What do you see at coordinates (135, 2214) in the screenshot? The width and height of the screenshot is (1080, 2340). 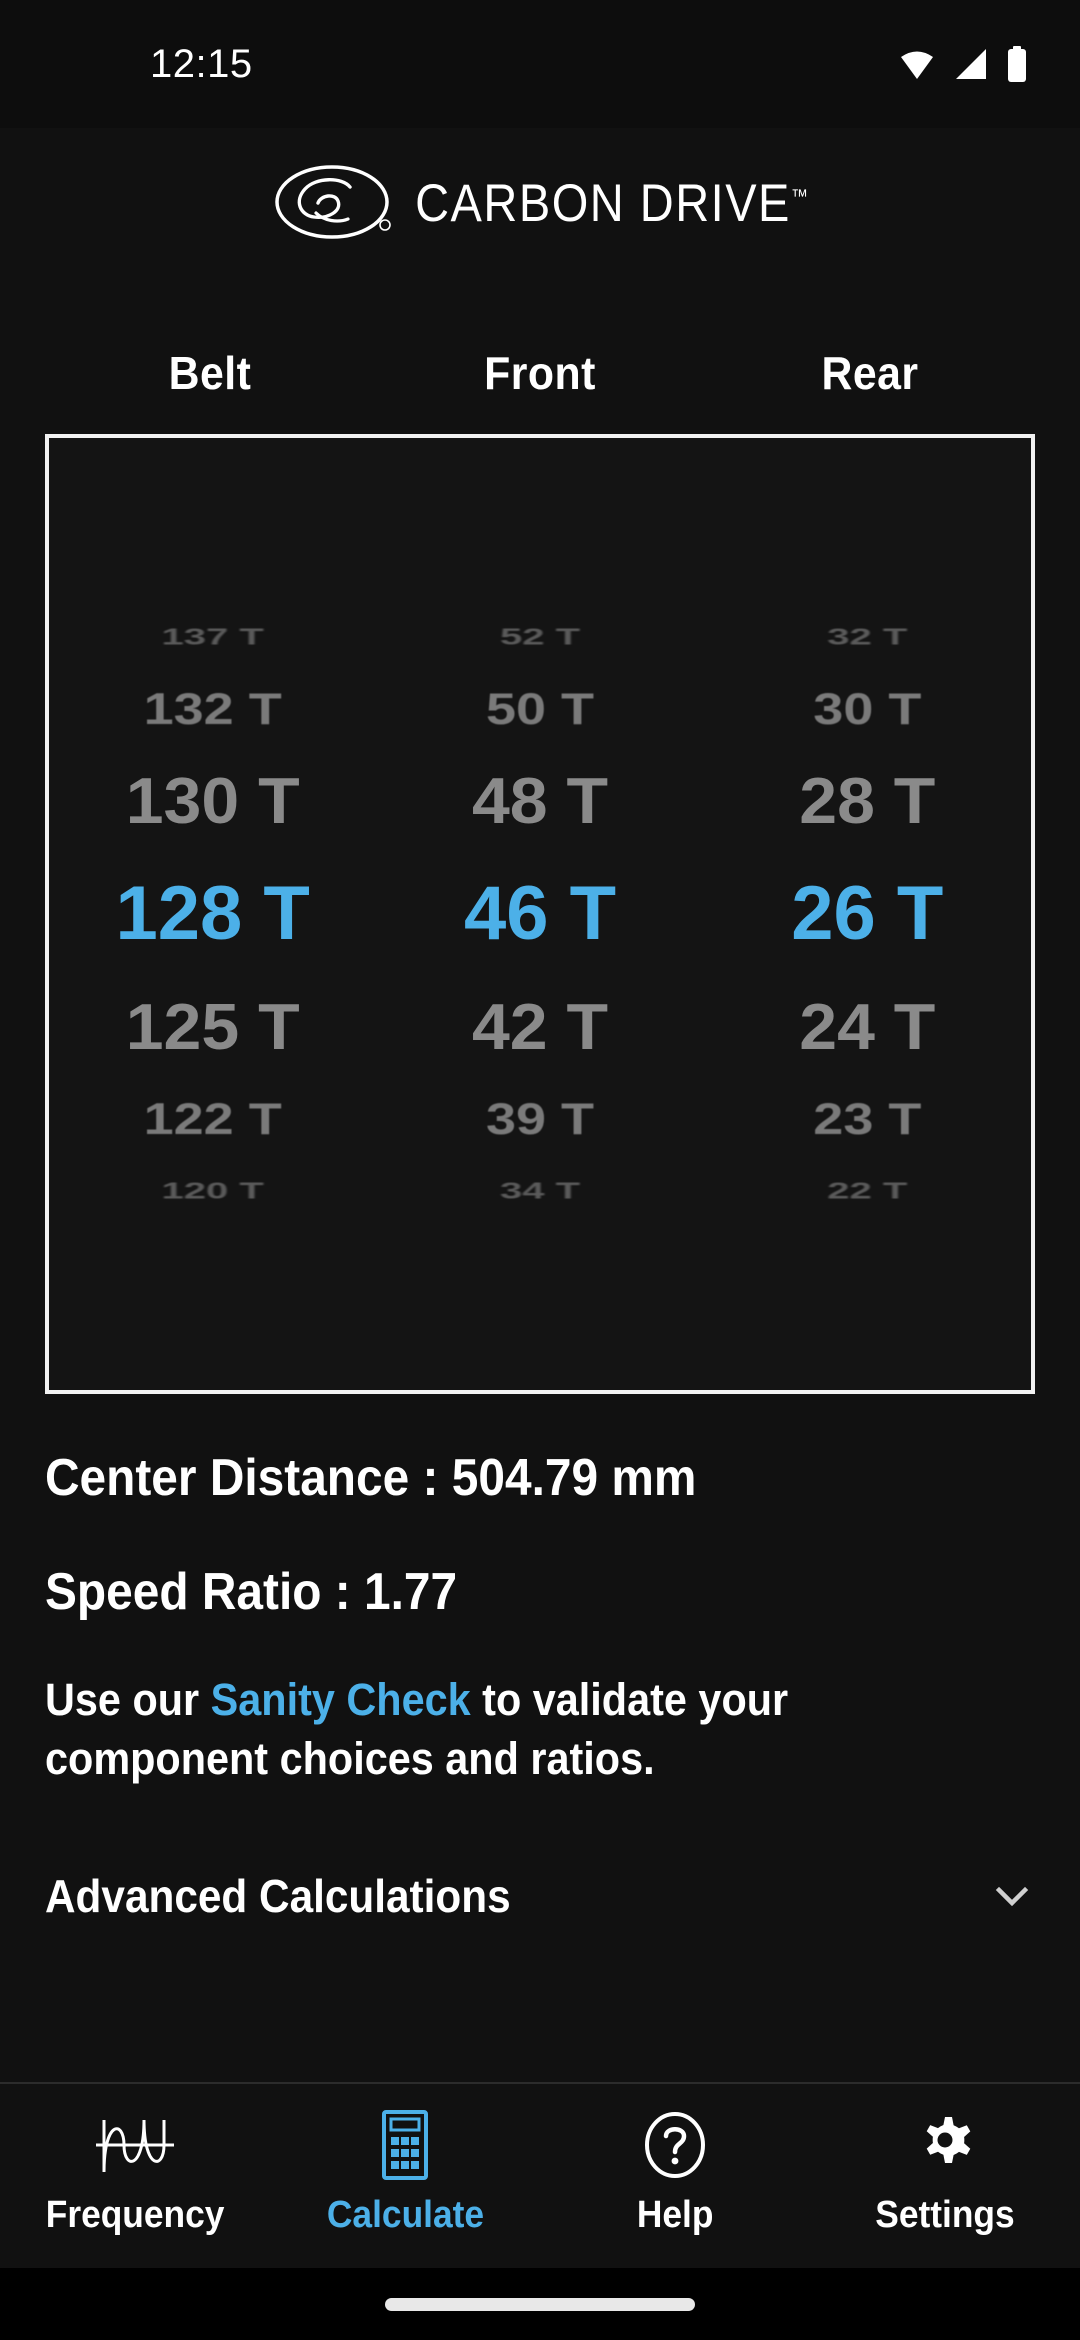 I see `nav-label-frequency: Frequency` at bounding box center [135, 2214].